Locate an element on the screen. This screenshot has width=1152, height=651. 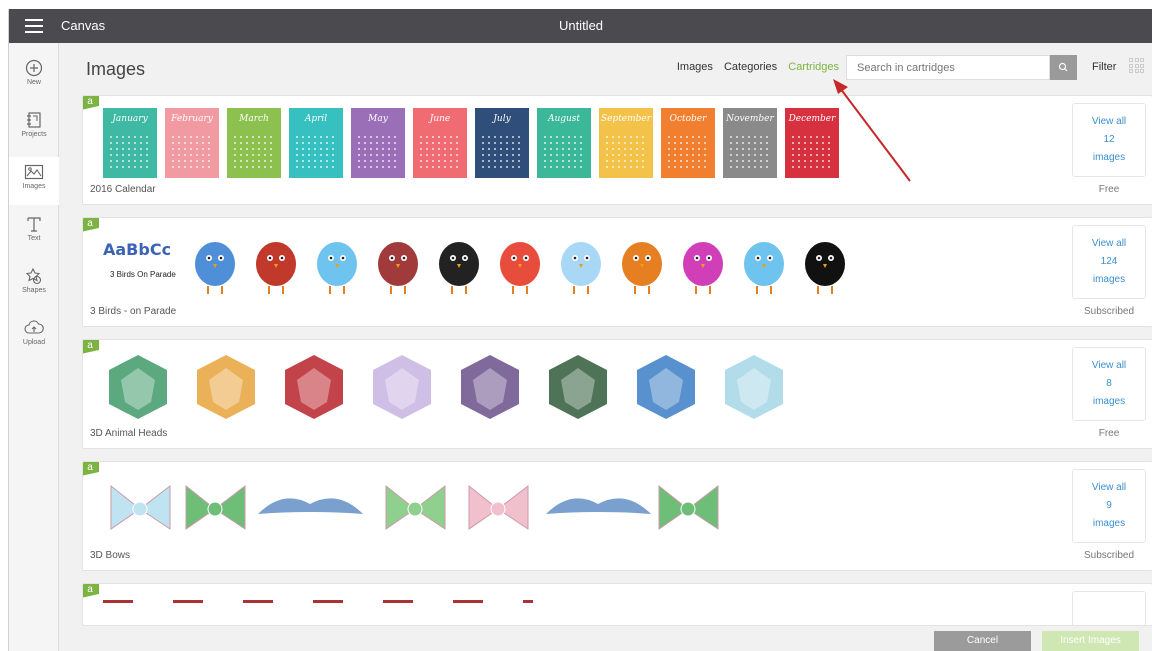
upload-icon is located at coordinates (34, 327).